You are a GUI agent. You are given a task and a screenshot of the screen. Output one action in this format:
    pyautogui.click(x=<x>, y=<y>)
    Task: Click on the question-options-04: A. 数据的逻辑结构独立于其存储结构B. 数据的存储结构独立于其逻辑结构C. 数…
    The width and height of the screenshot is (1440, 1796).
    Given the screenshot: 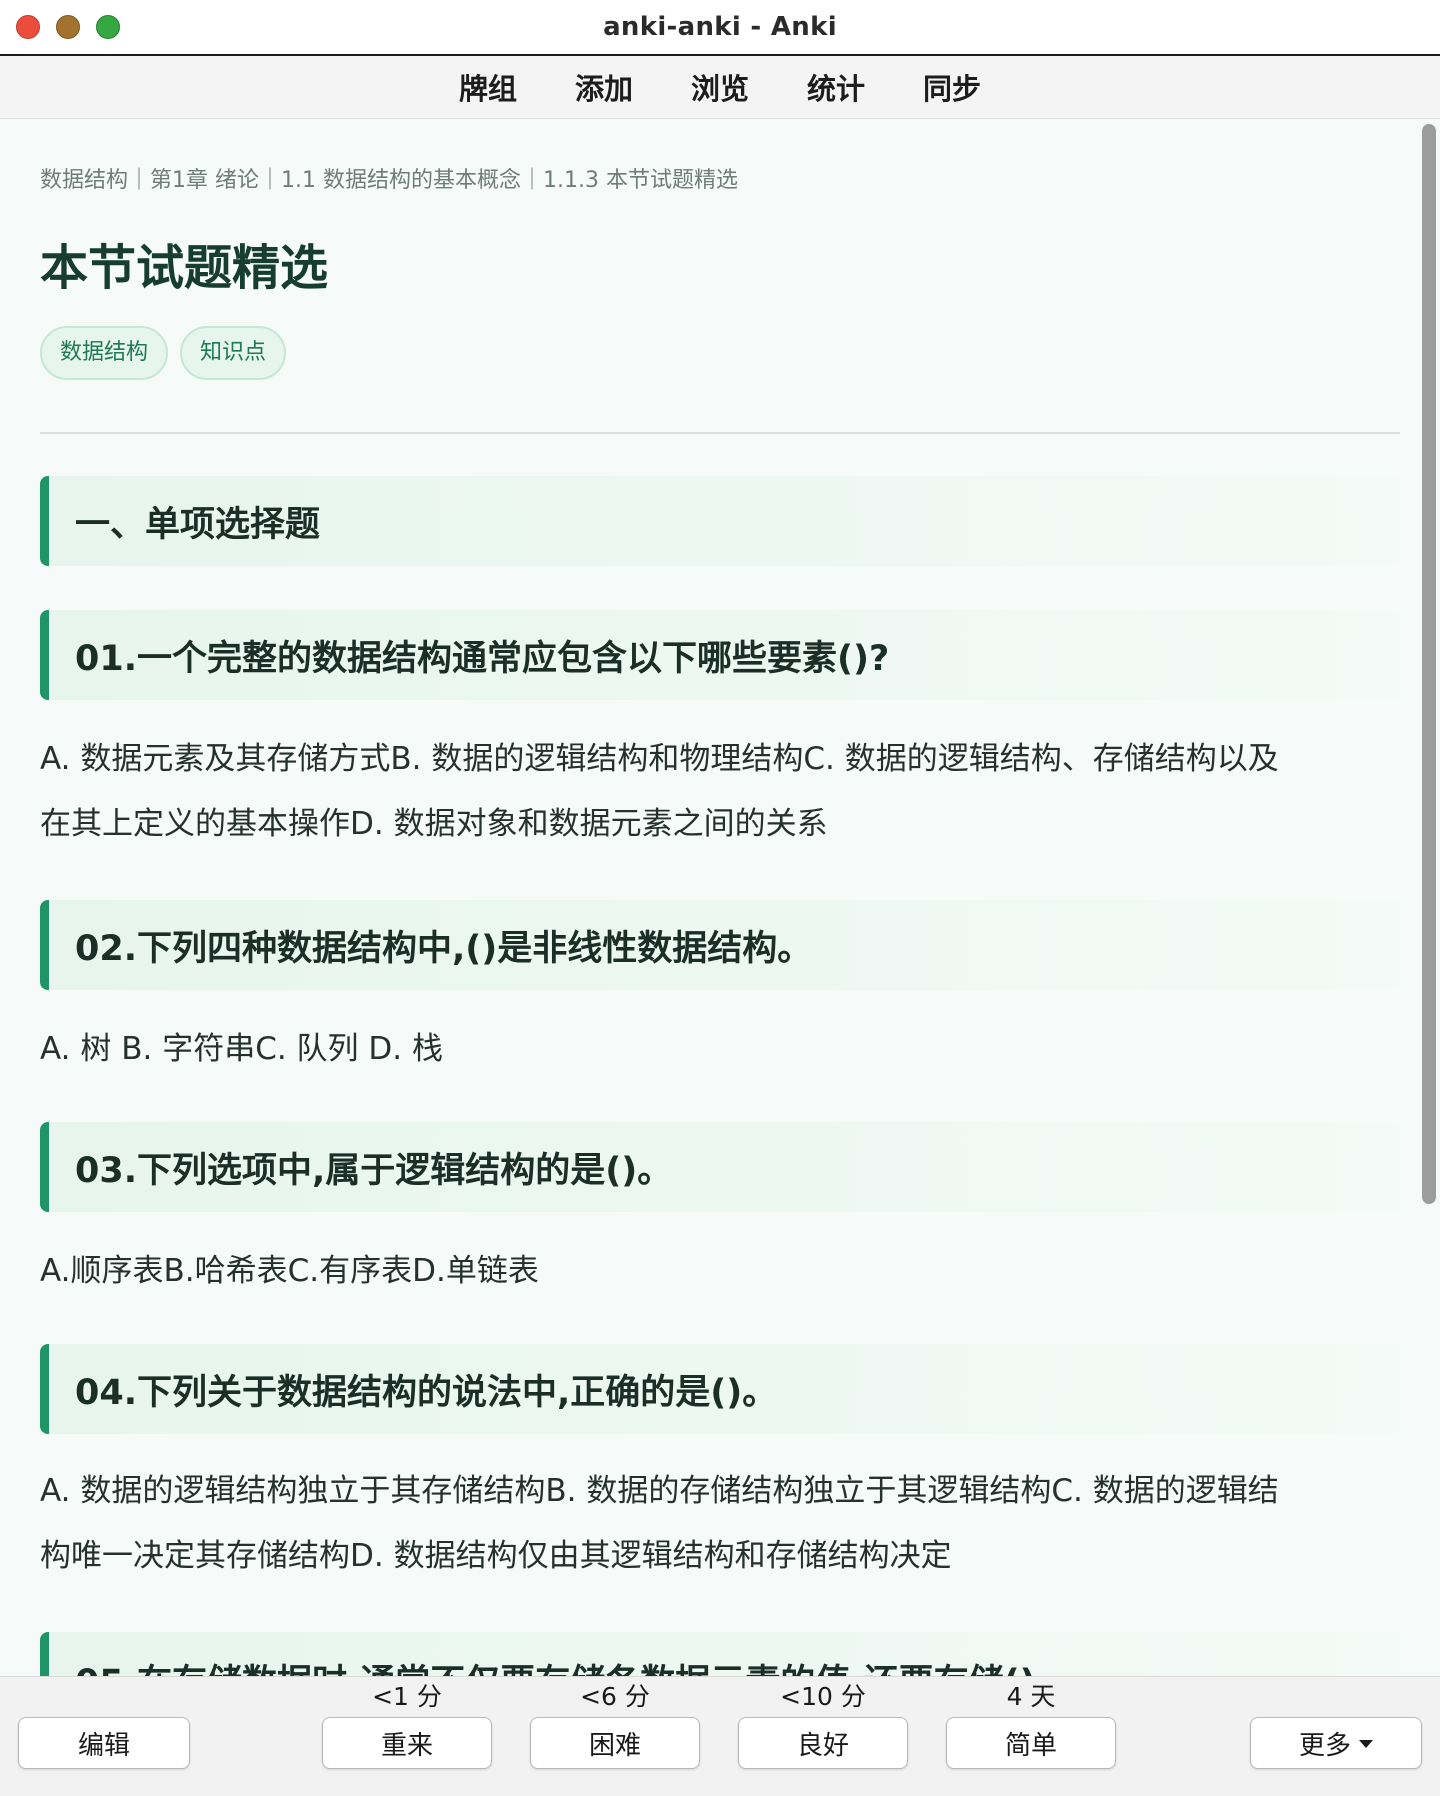 What is the action you would take?
    pyautogui.click(x=720, y=1524)
    